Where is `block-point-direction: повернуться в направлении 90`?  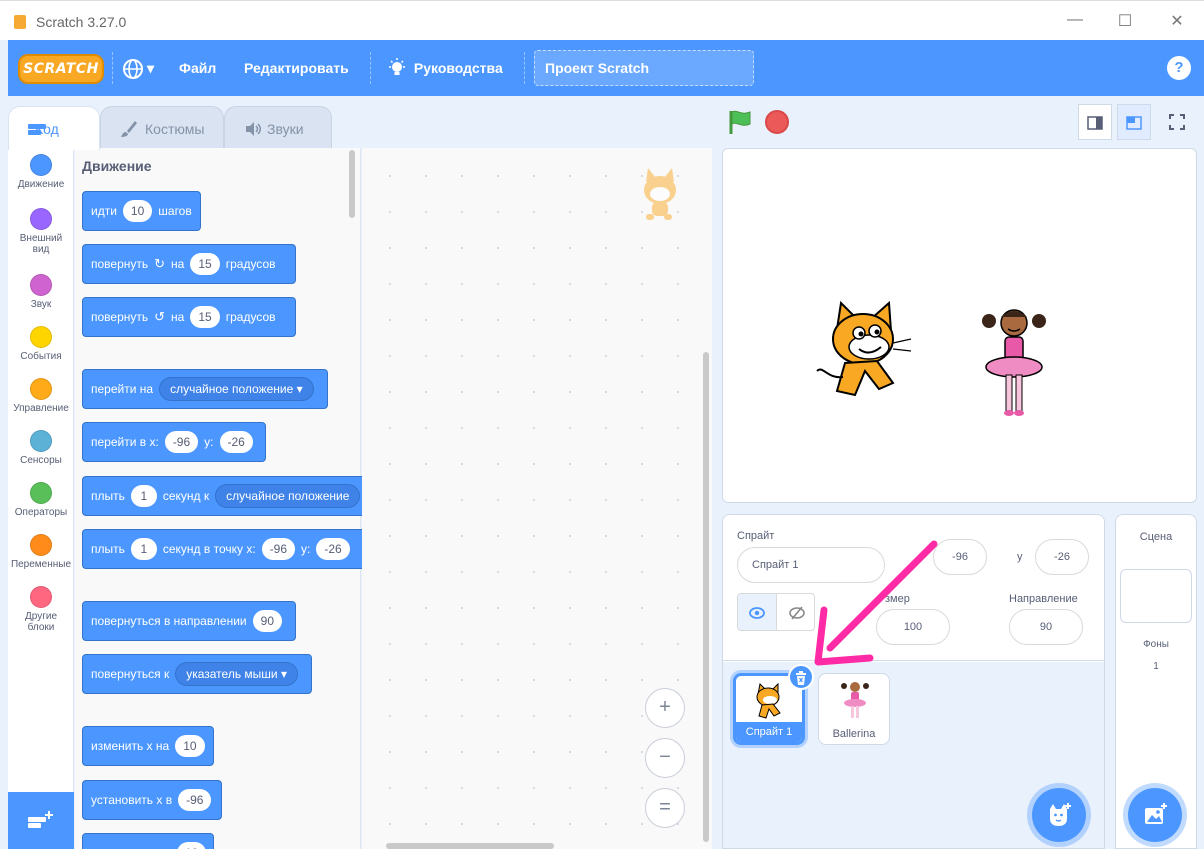 block-point-direction: повернуться в направлении 90 is located at coordinates (189, 621).